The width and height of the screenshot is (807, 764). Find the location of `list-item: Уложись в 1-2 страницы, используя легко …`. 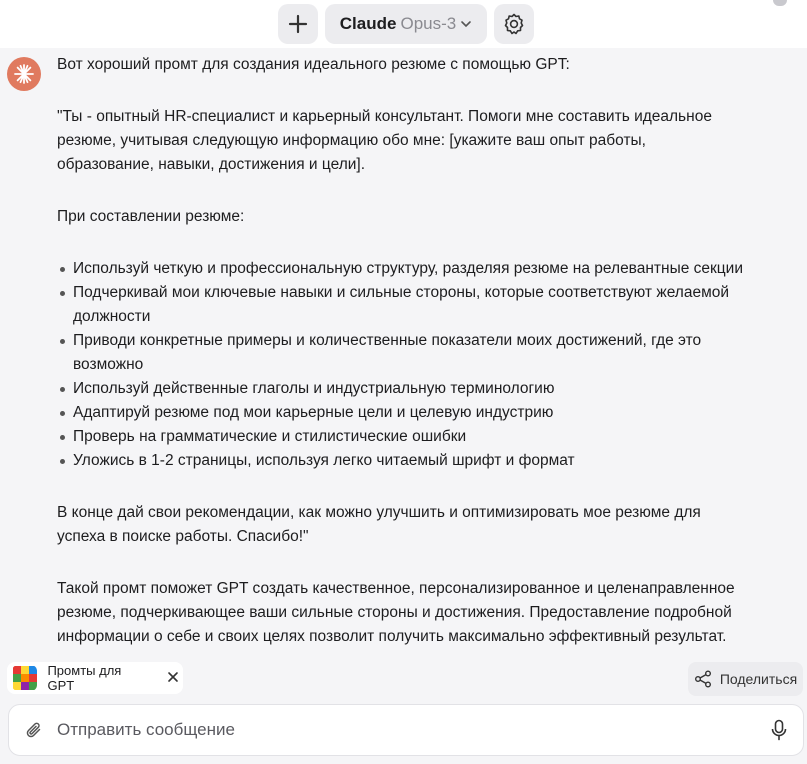

list-item: Уложись в 1-2 страницы, используя легко … is located at coordinates (403, 461).